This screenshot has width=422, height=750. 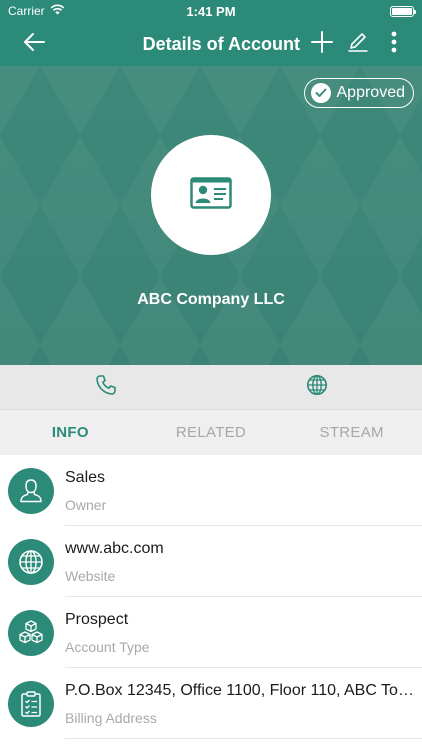 I want to click on call-button, so click(x=105, y=387).